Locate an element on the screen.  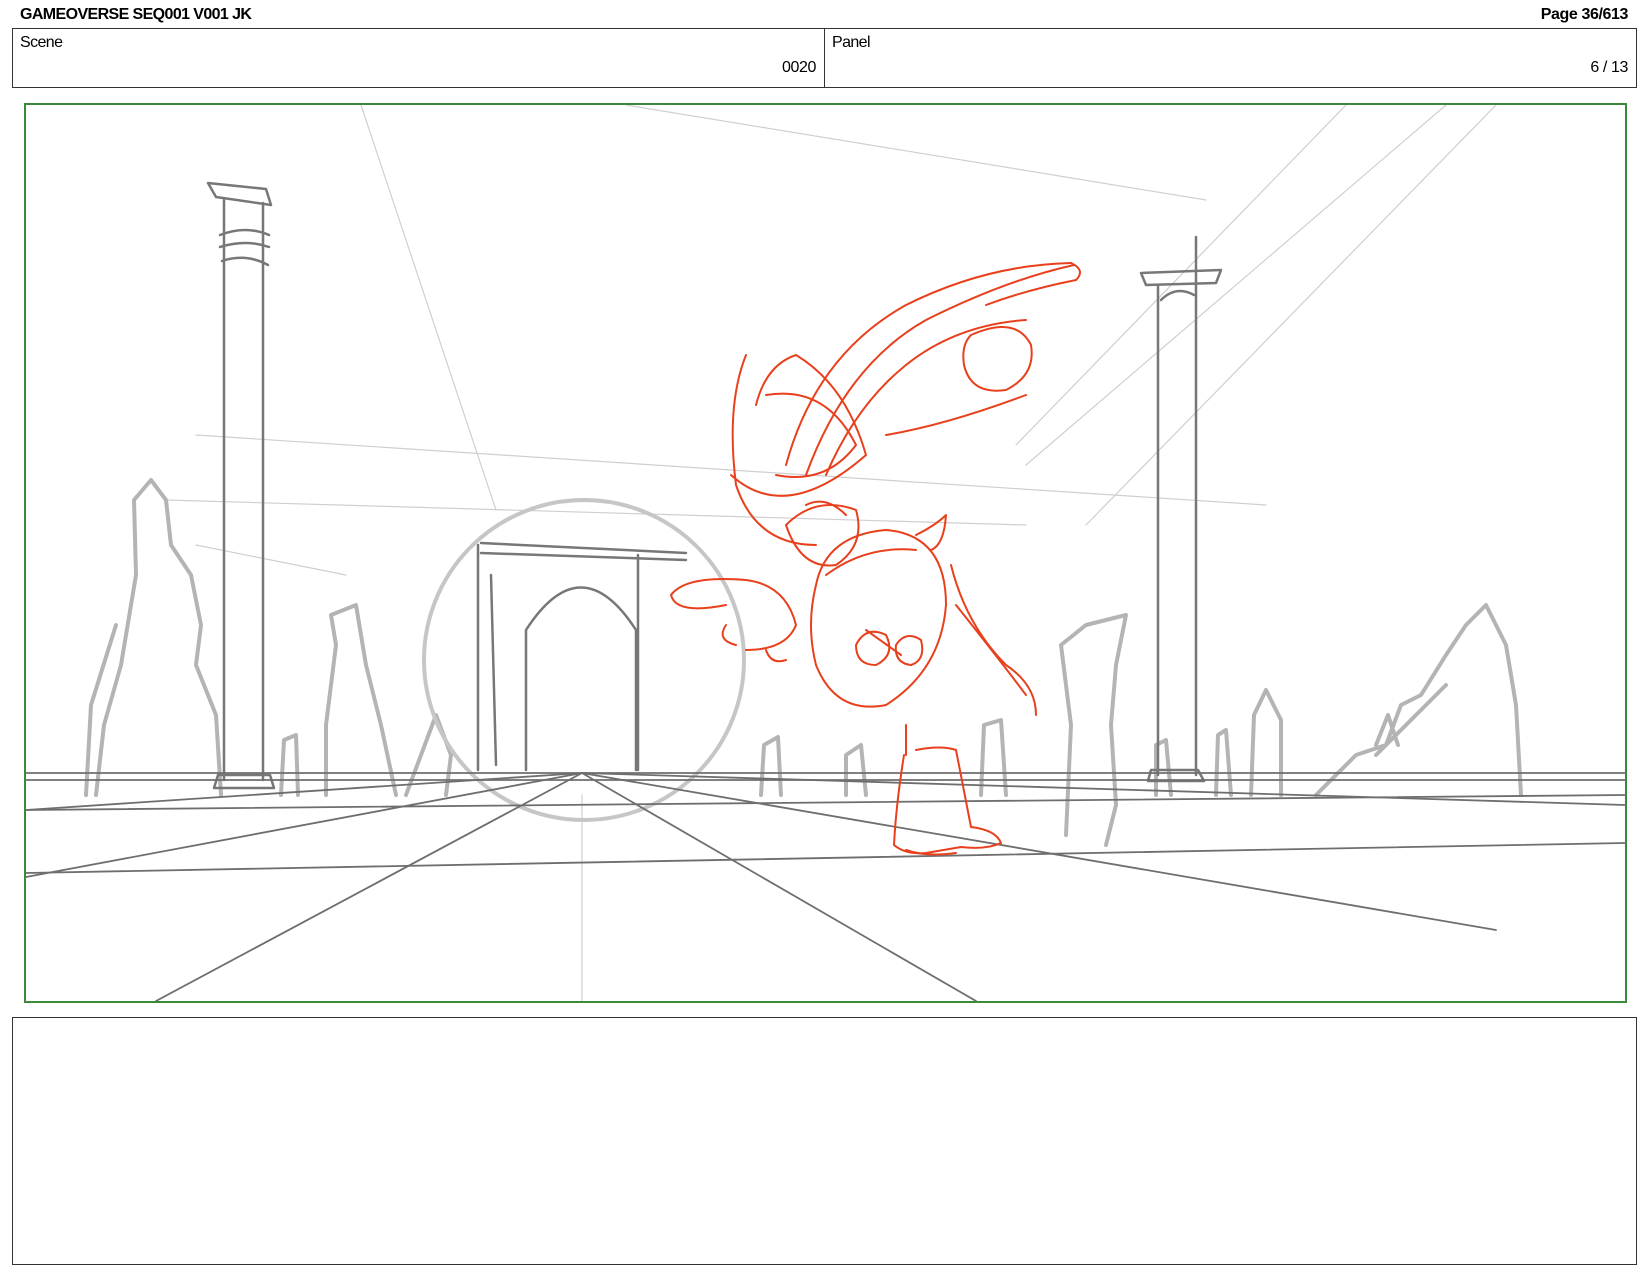
character-sketch is located at coordinates (875, 559).